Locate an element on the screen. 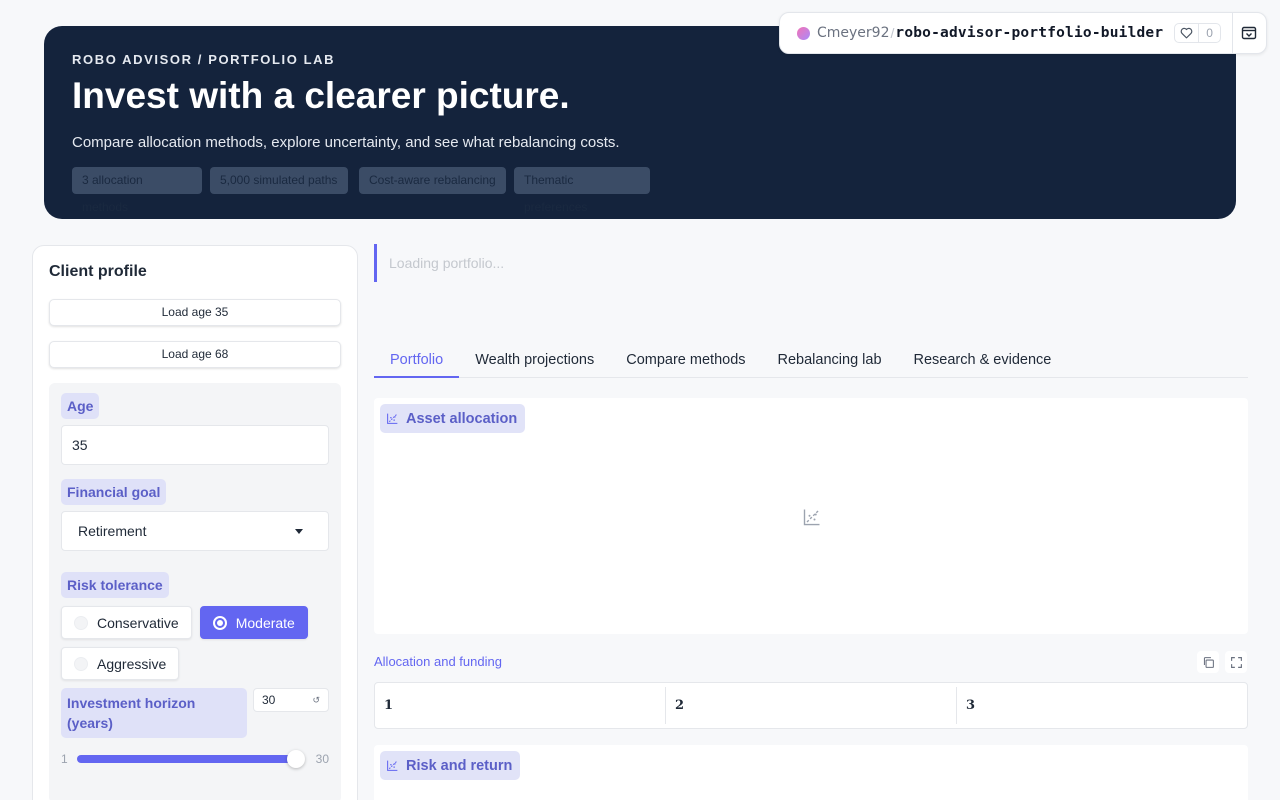 The width and height of the screenshot is (1280, 800). goal-select-value: Retirement is located at coordinates (112, 531).